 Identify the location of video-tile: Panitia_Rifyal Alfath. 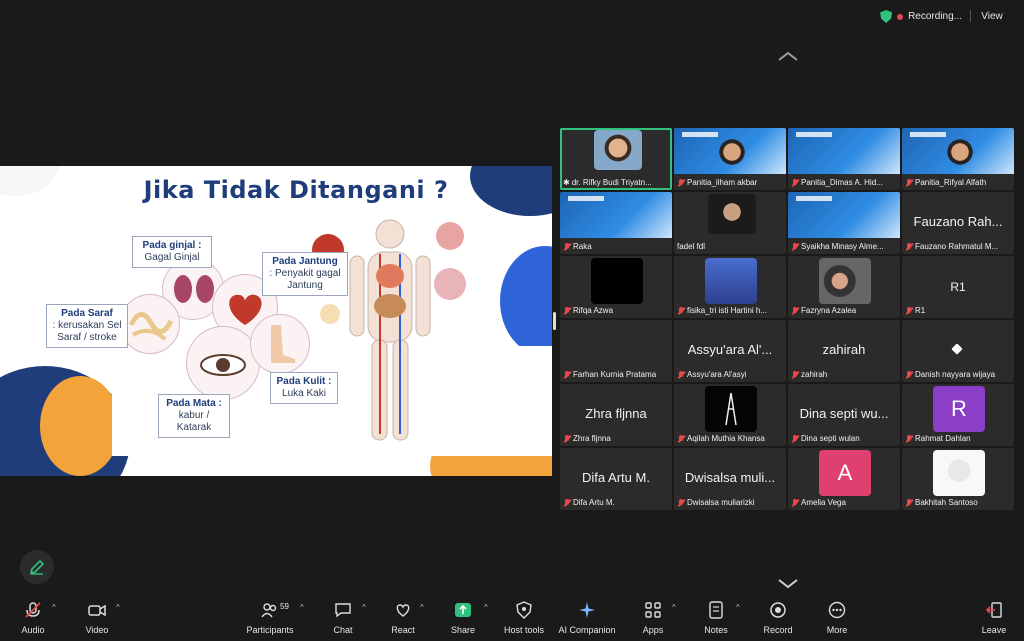
(958, 159).